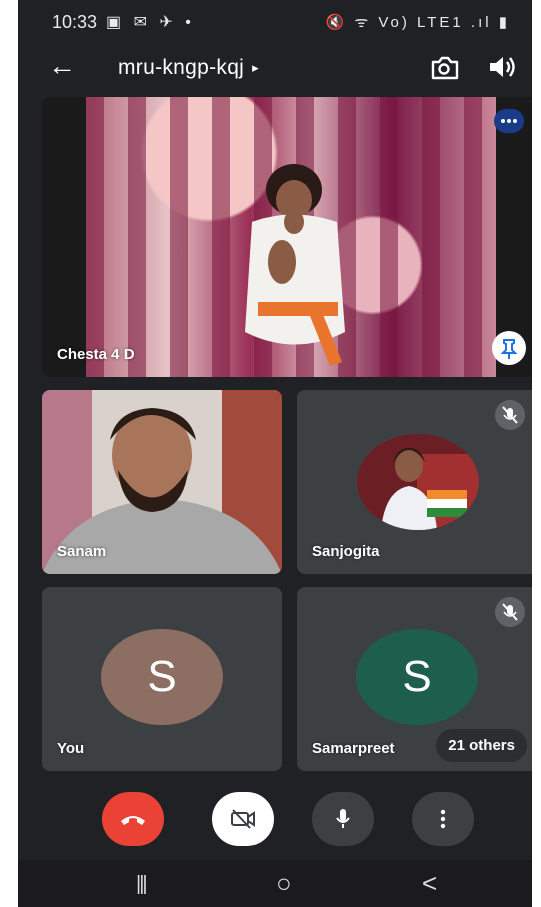 The height and width of the screenshot is (907, 541). What do you see at coordinates (295, 265) in the screenshot?
I see `participant-video-figure` at bounding box center [295, 265].